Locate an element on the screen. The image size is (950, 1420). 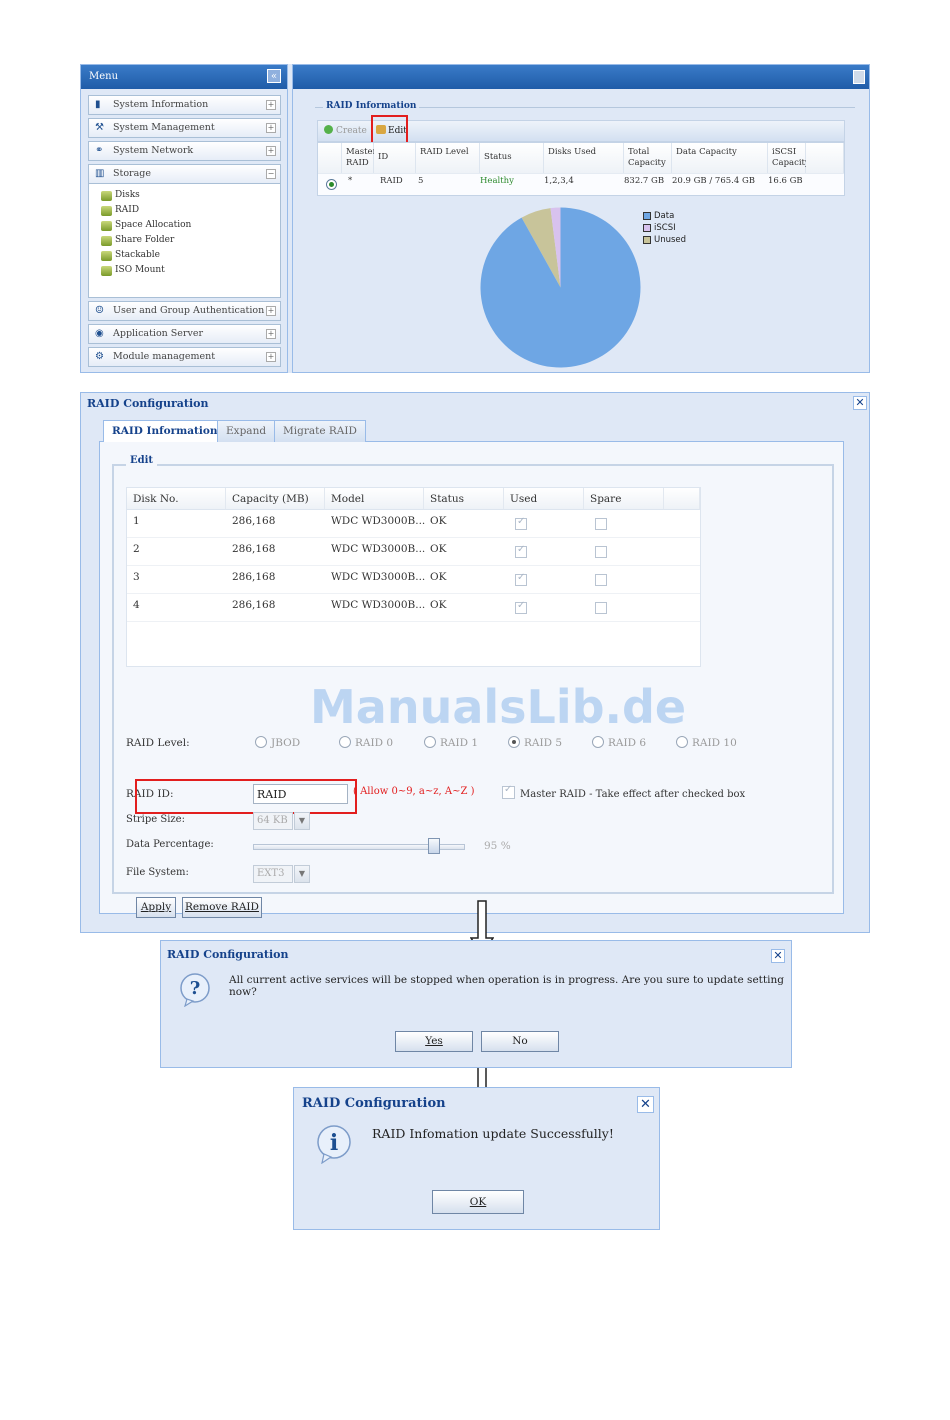
menu-item-system-management: ⚒ System Management + is located at coordinates (184, 128).